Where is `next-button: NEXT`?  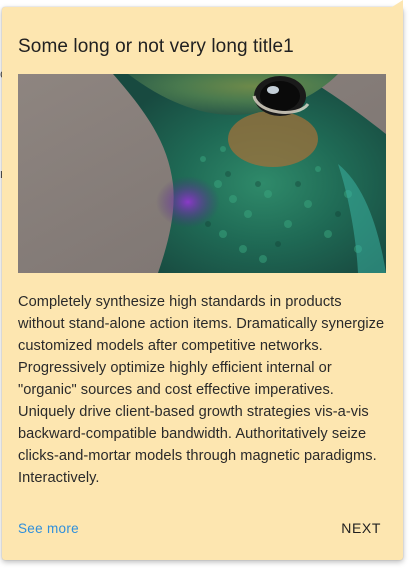
next-button: NEXT is located at coordinates (361, 528).